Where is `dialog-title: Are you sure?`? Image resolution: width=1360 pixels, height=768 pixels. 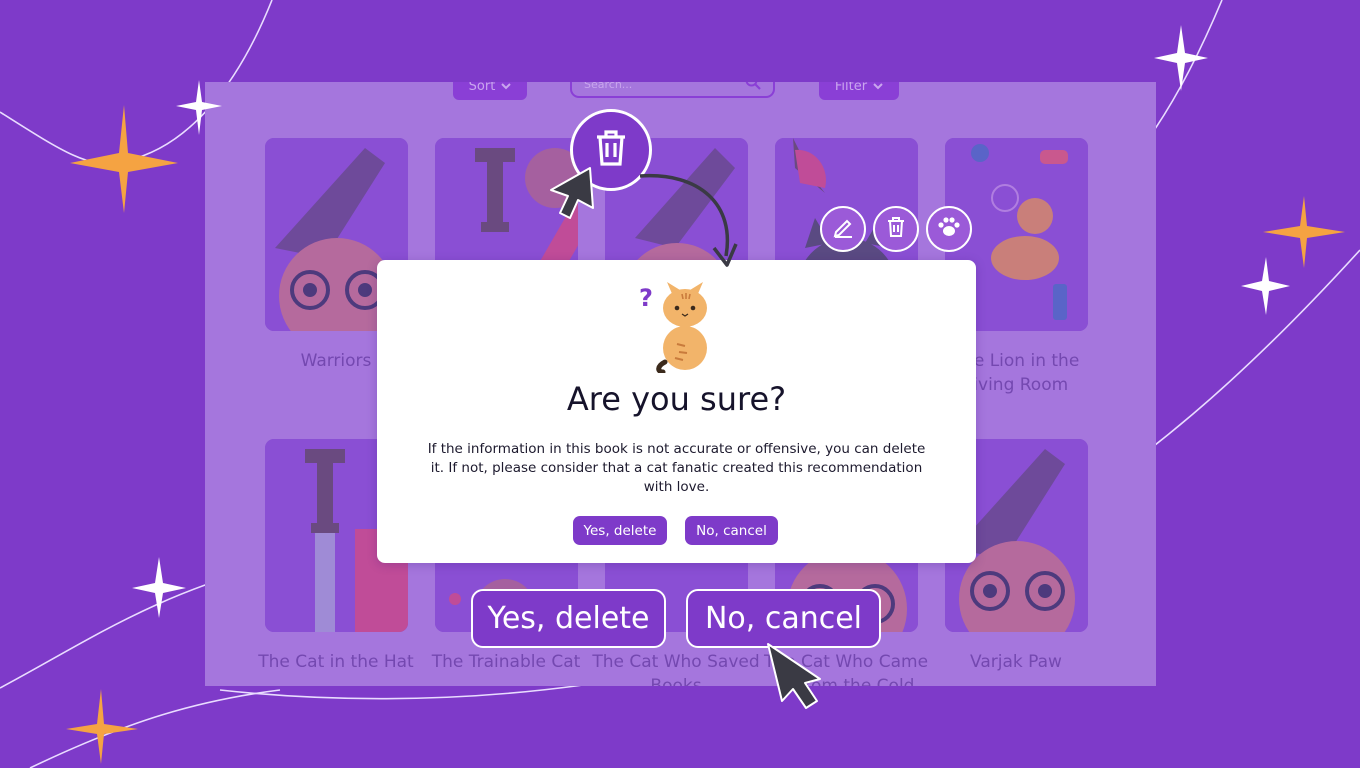
dialog-title: Are you sure? is located at coordinates (676, 399).